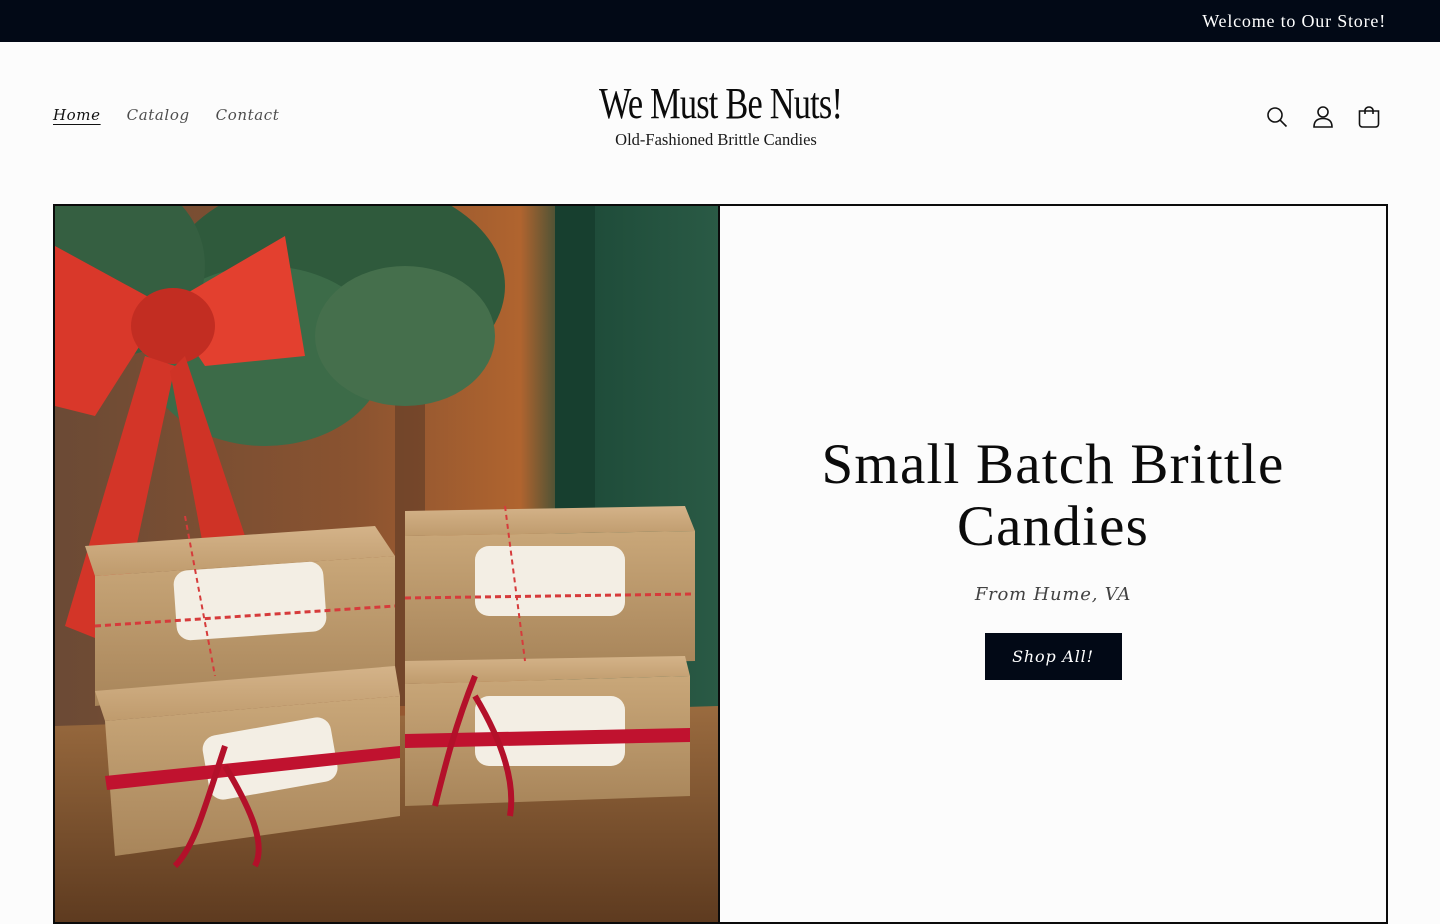  I want to click on logo-title: We Must Be Nuts!, so click(721, 103).